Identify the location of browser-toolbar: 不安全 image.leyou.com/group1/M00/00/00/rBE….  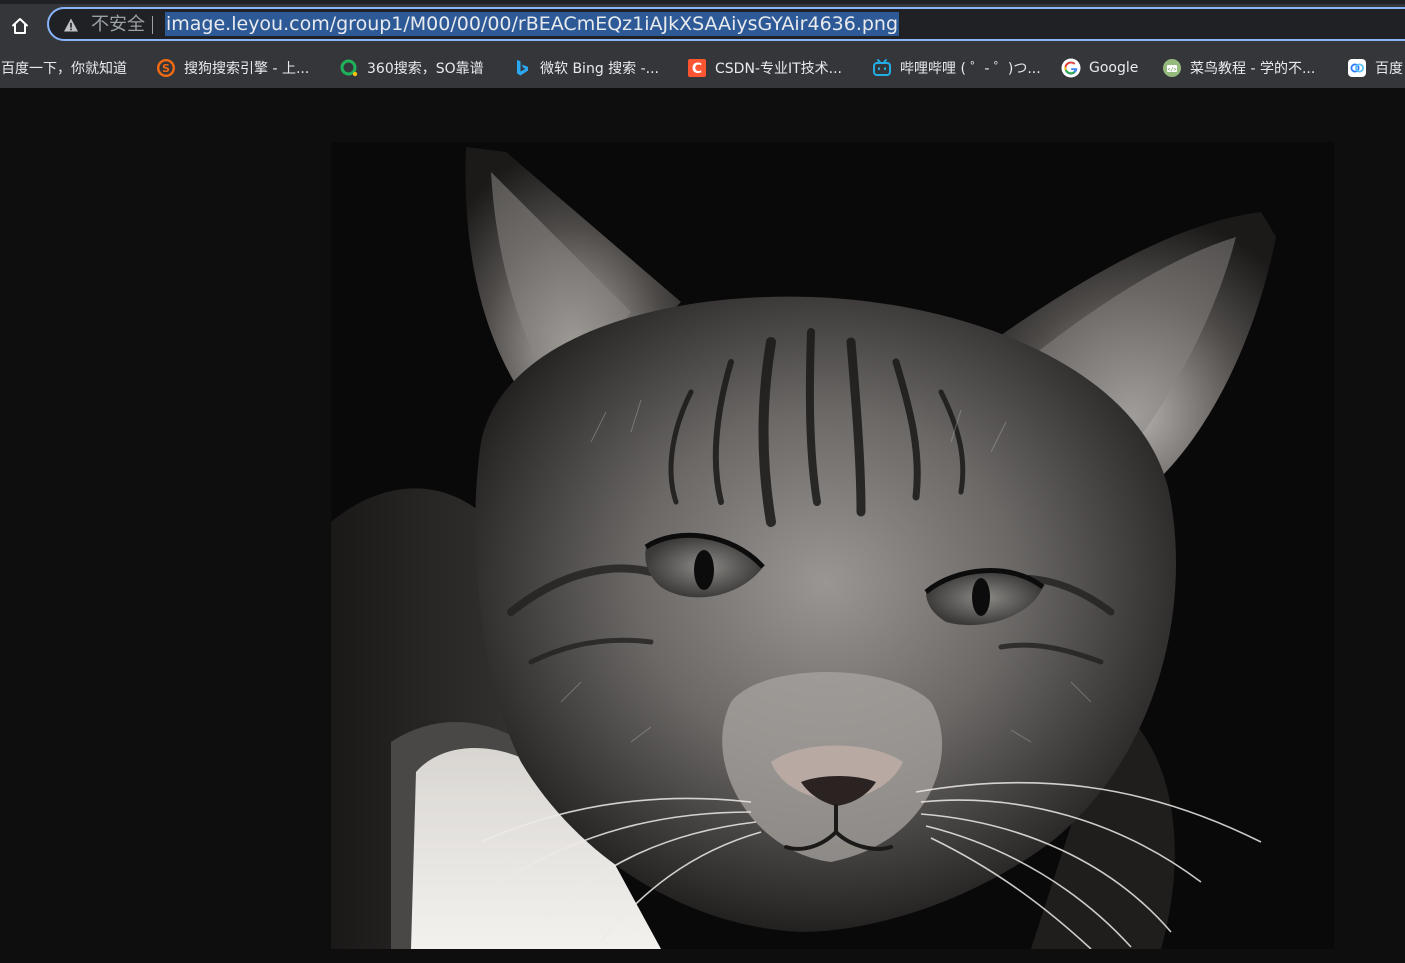
(702, 24).